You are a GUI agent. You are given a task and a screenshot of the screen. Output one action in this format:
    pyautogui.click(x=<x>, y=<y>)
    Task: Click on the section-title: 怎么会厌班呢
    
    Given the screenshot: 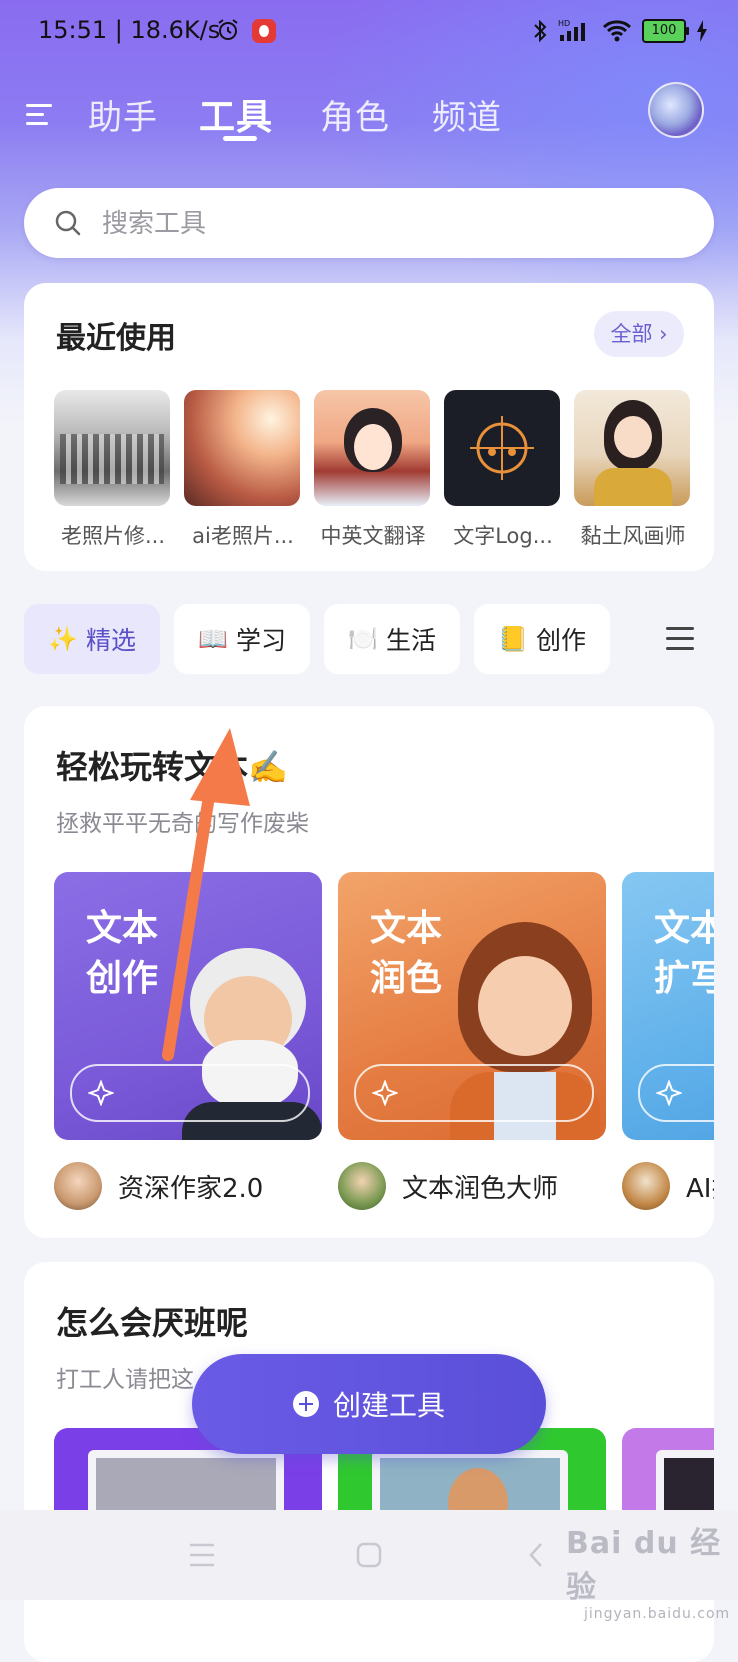 What is the action you would take?
    pyautogui.click(x=152, y=1323)
    